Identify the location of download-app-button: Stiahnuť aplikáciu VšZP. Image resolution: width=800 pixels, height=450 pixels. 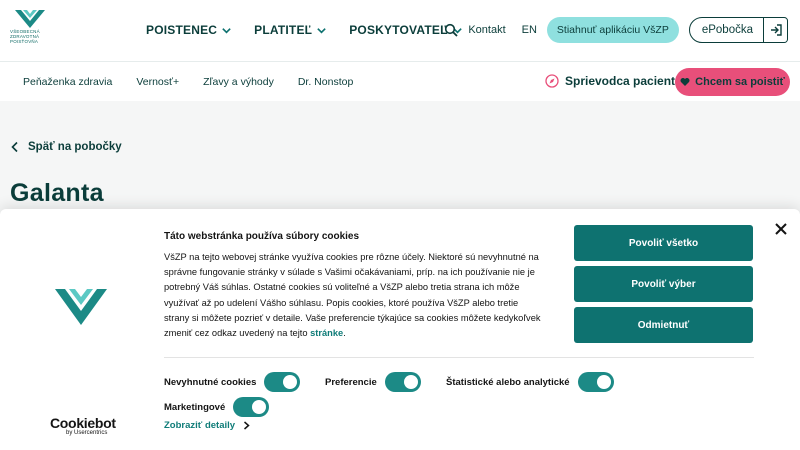
(612, 30).